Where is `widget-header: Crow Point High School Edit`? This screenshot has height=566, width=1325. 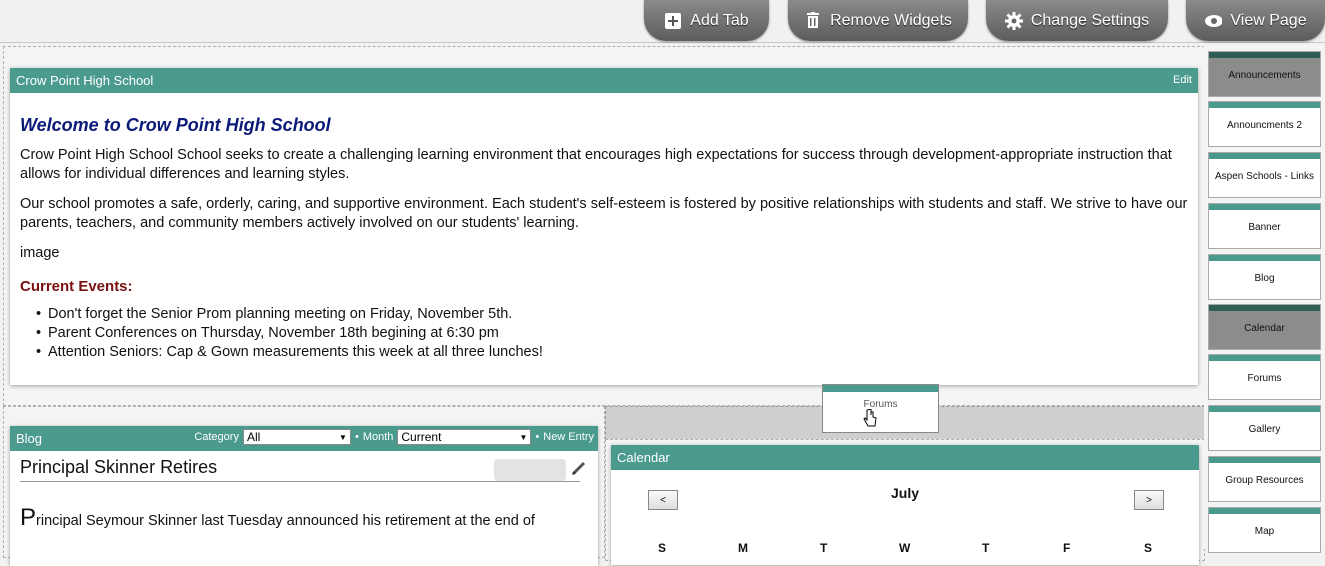 widget-header: Crow Point High School Edit is located at coordinates (604, 80).